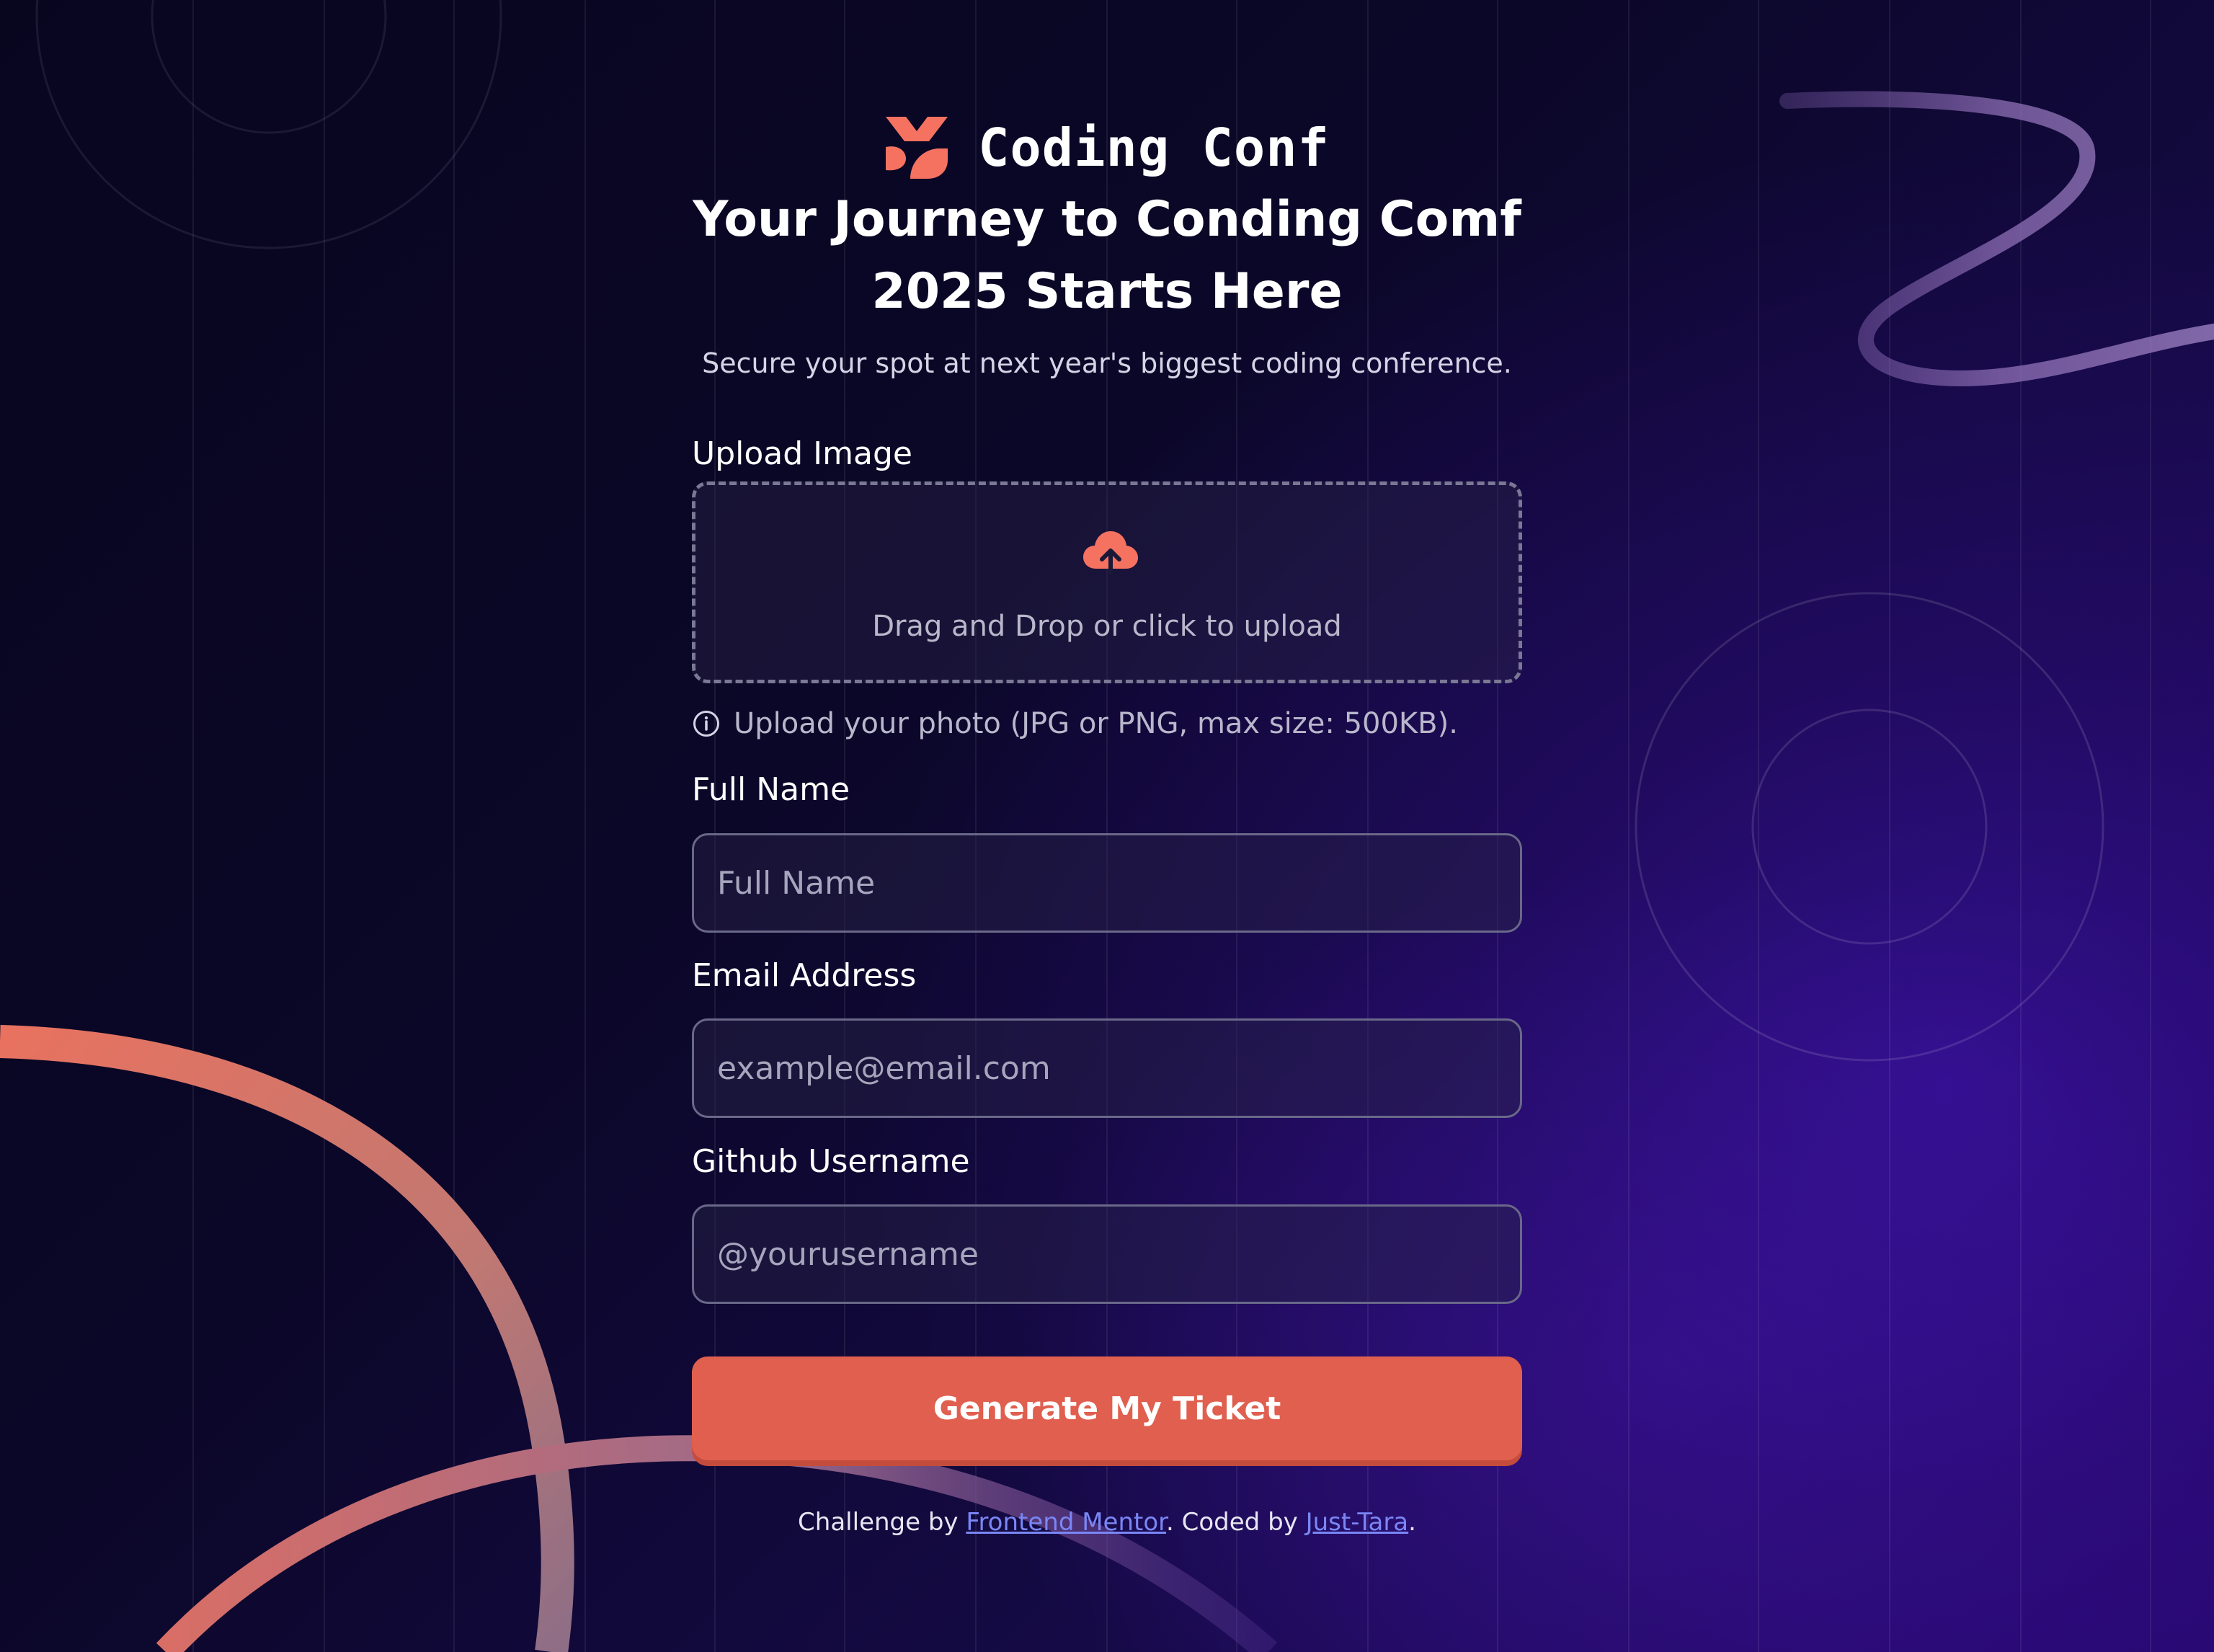 Image resolution: width=2214 pixels, height=1652 pixels. Describe the element at coordinates (287, 1338) in the screenshot. I see `bottom-left-arc` at that location.